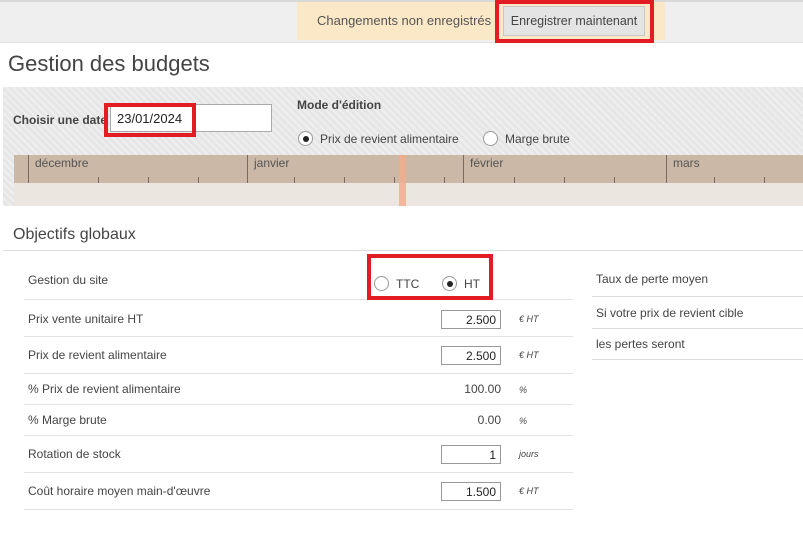  Describe the element at coordinates (60, 120) in the screenshot. I see `date-label: Choisir une date` at that location.